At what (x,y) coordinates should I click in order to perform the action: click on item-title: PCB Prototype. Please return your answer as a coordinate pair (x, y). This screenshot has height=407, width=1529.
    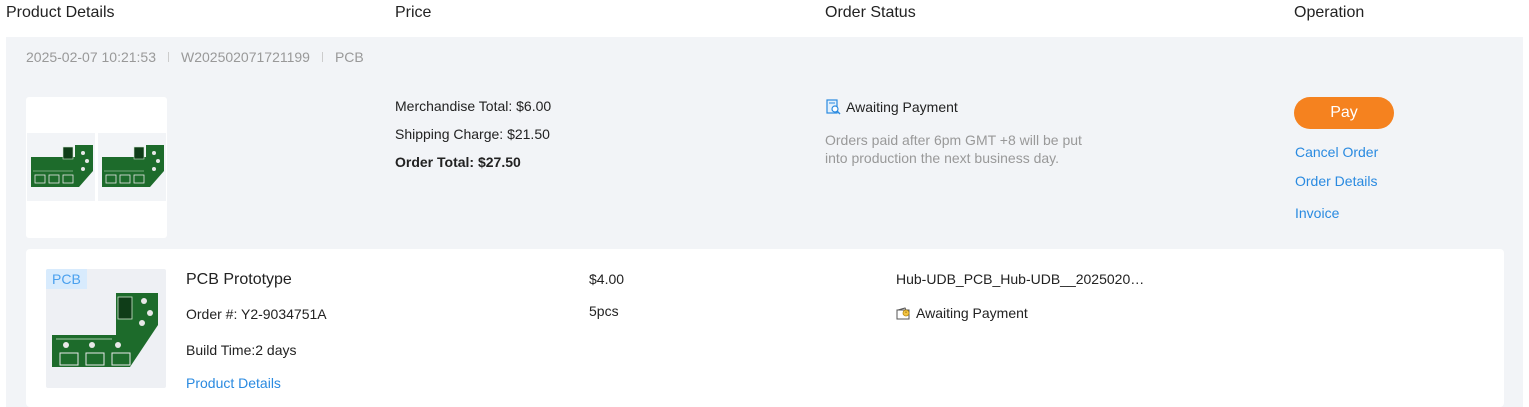
    Looking at the image, I should click on (239, 279).